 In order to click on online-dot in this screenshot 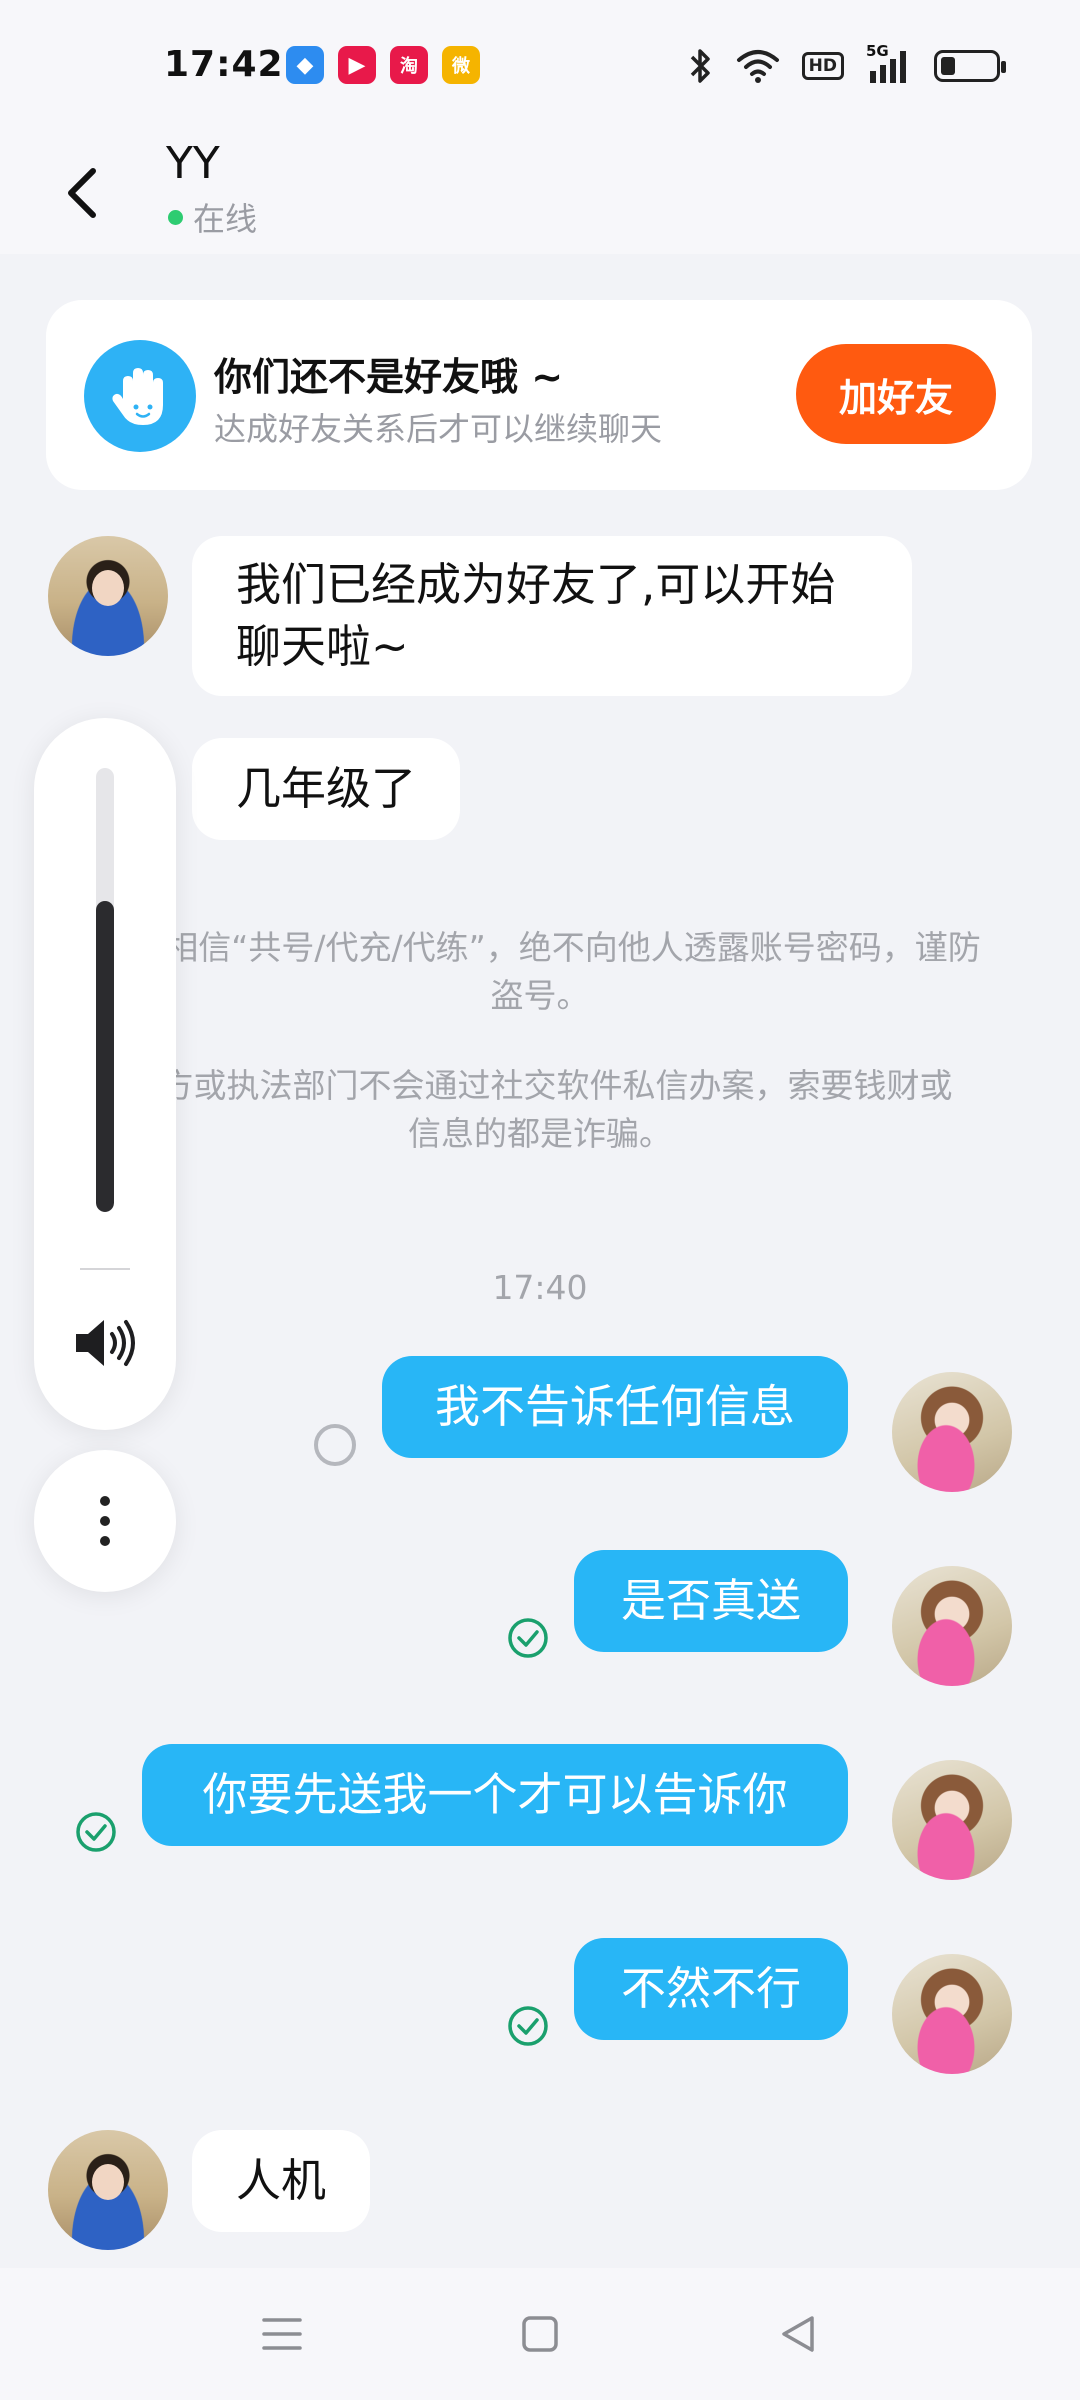, I will do `click(175, 217)`.